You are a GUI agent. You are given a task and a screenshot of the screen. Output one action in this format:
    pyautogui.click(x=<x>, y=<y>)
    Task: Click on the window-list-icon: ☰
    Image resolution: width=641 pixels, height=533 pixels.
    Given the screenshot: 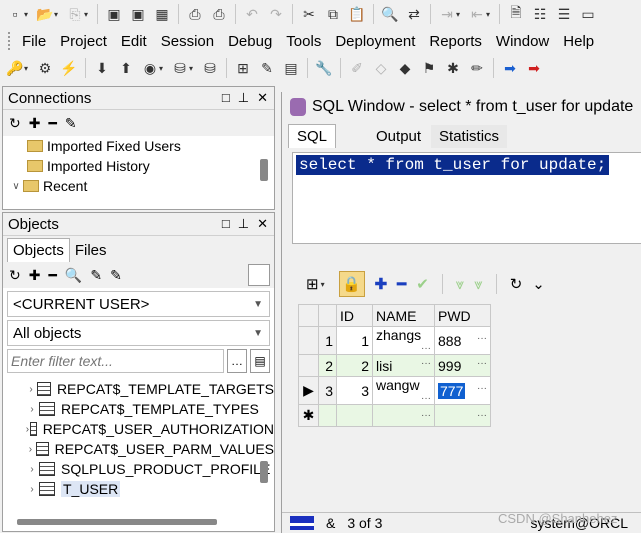 What is the action you would take?
    pyautogui.click(x=564, y=14)
    